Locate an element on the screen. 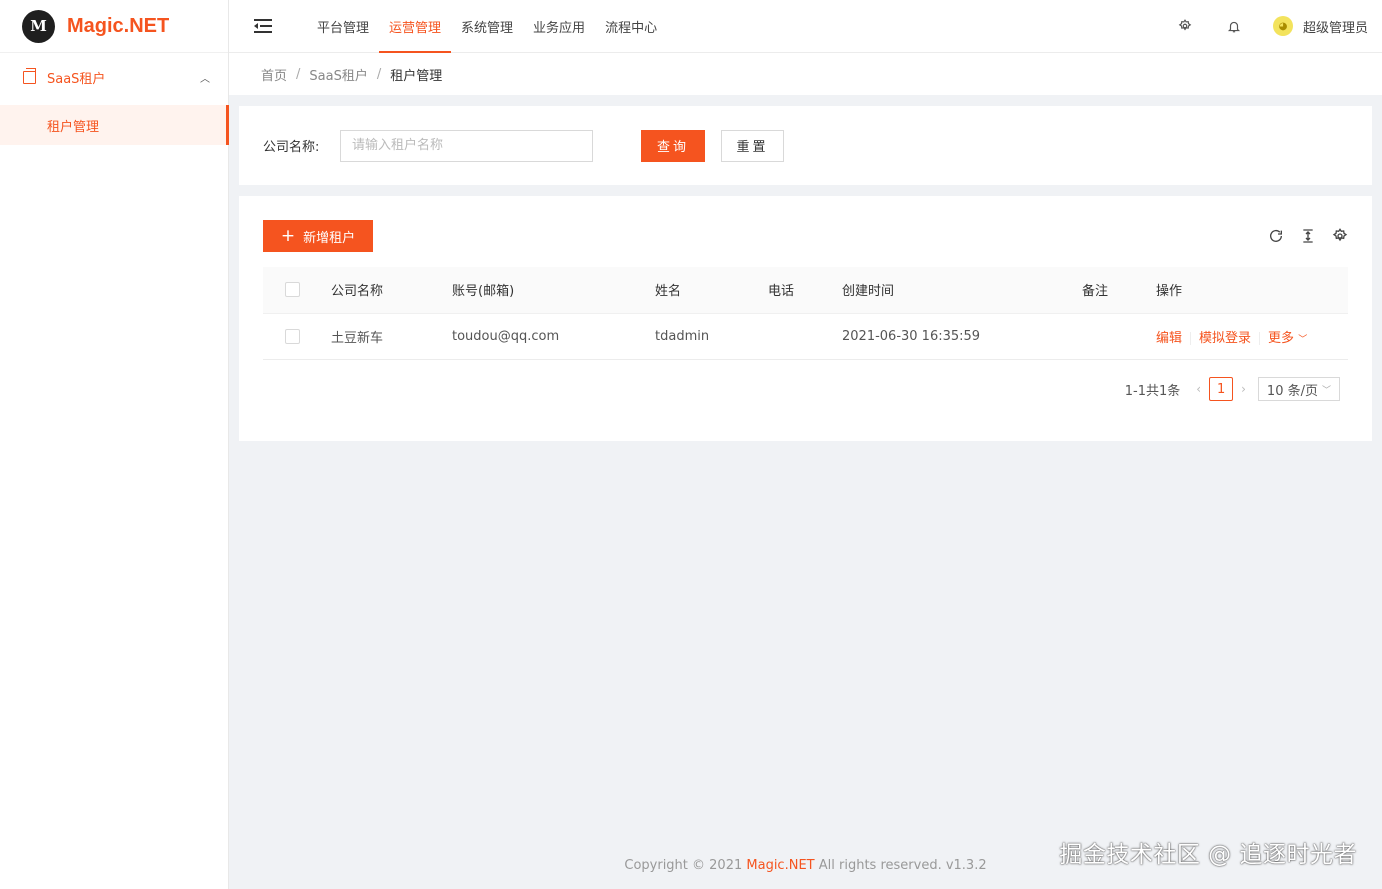 This screenshot has height=889, width=1382. header-actions: ◕ 超级管理员 is located at coordinates (1278, 26).